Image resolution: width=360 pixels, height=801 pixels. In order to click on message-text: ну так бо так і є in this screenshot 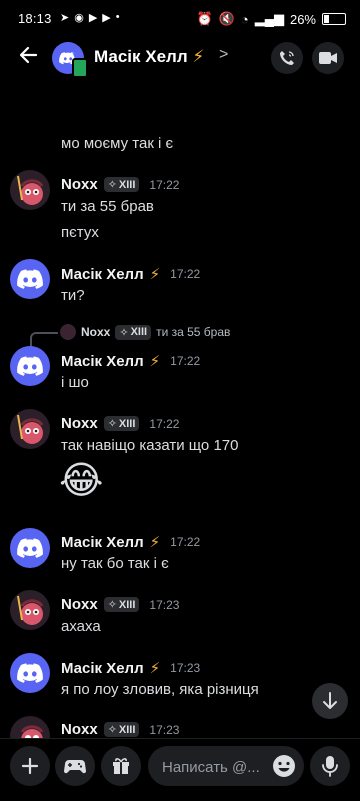, I will do `click(115, 563)`.